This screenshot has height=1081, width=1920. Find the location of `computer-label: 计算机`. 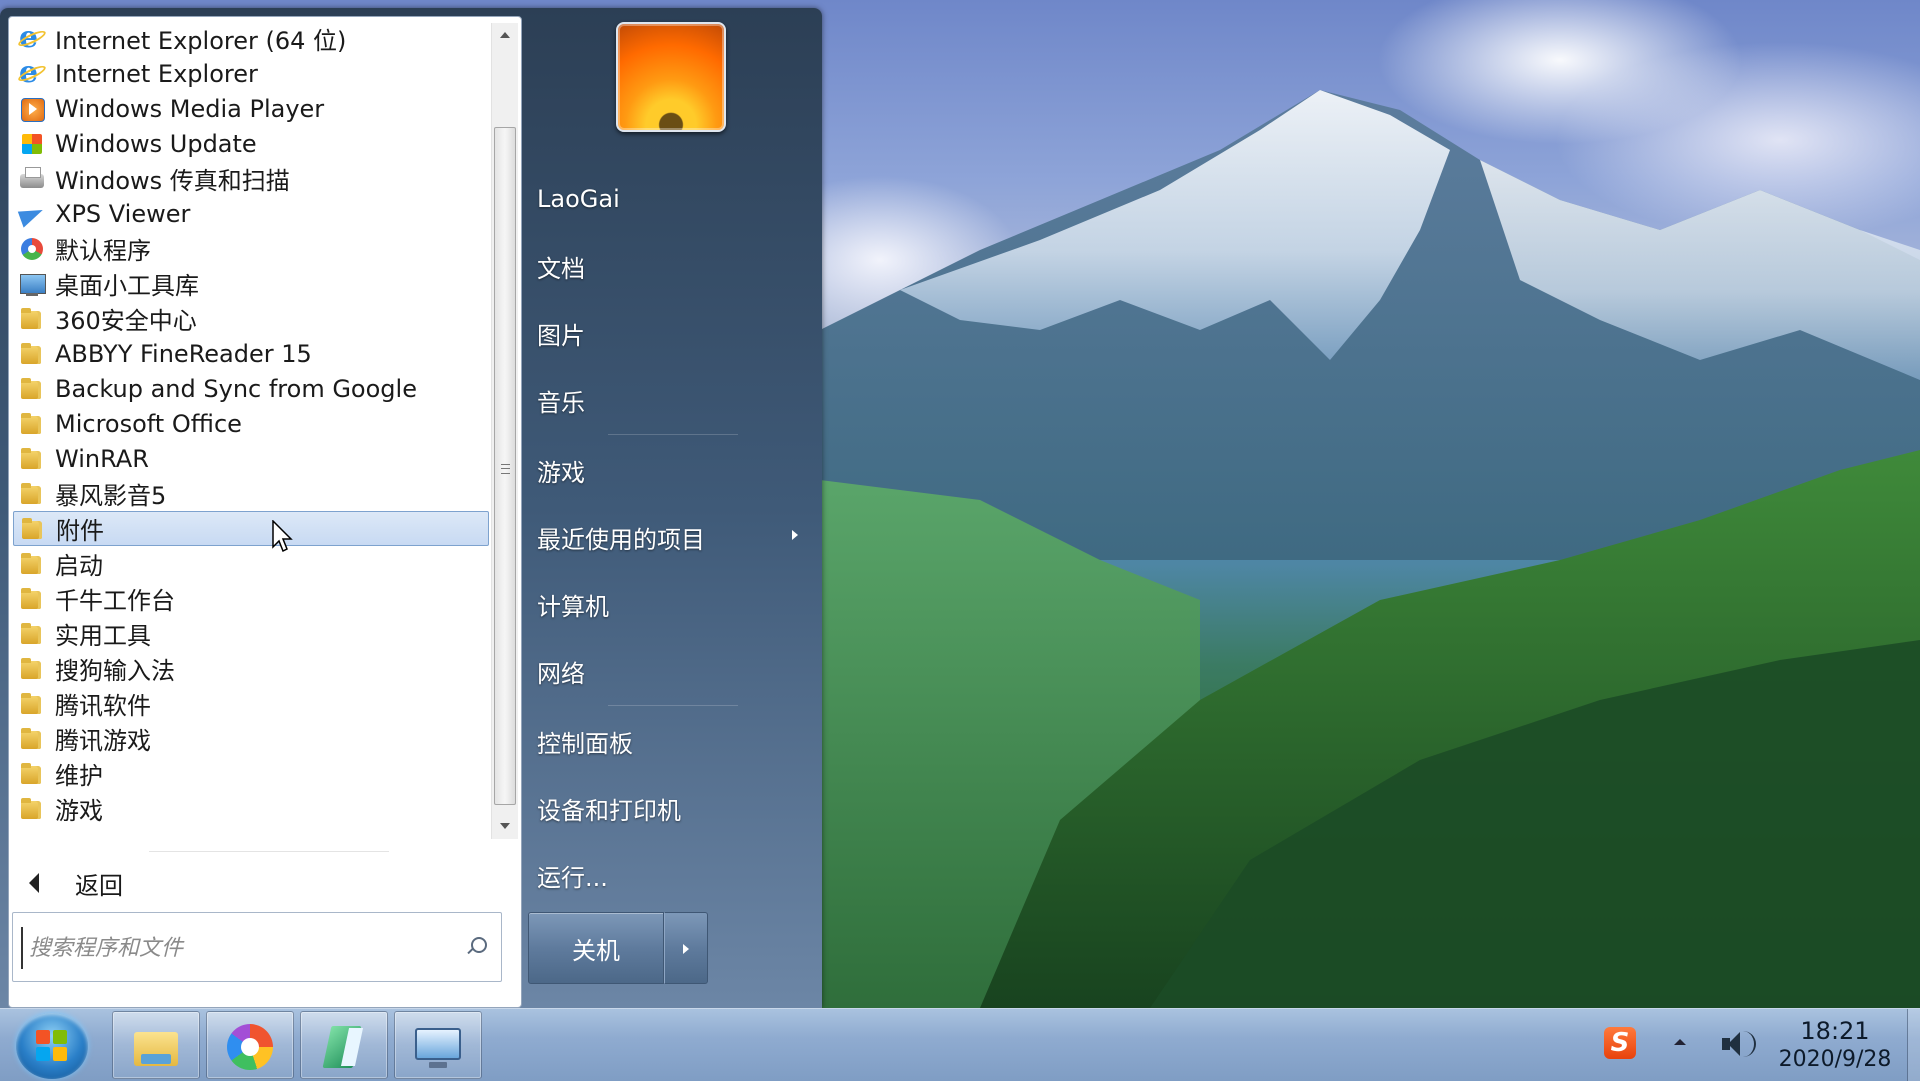

computer-label: 计算机 is located at coordinates (573, 606).